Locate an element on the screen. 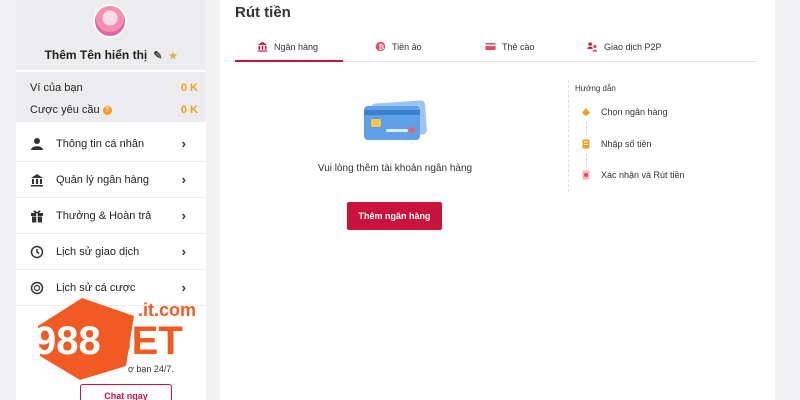  display-name-row: Thêm Tên hiển thị ✎ ★ is located at coordinates (111, 55).